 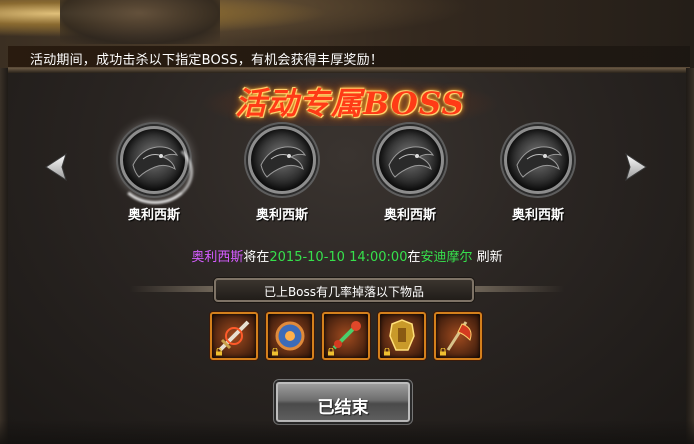 I want to click on boss-refresh-info: 奥利西斯将在2015-10-10 14:00:00在安迪摩尔 刷新, so click(x=347, y=255).